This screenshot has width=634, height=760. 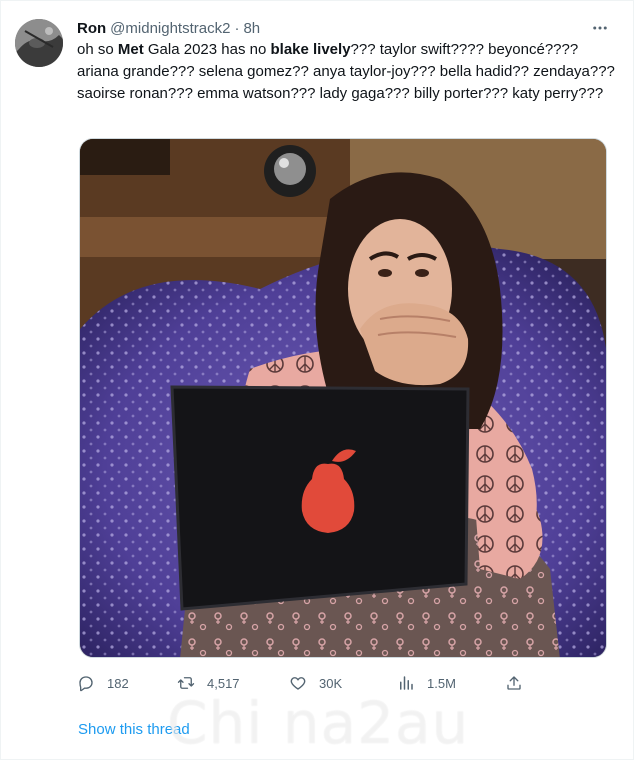 What do you see at coordinates (310, 49) in the screenshot?
I see `tweet-text-bold: blake lively` at bounding box center [310, 49].